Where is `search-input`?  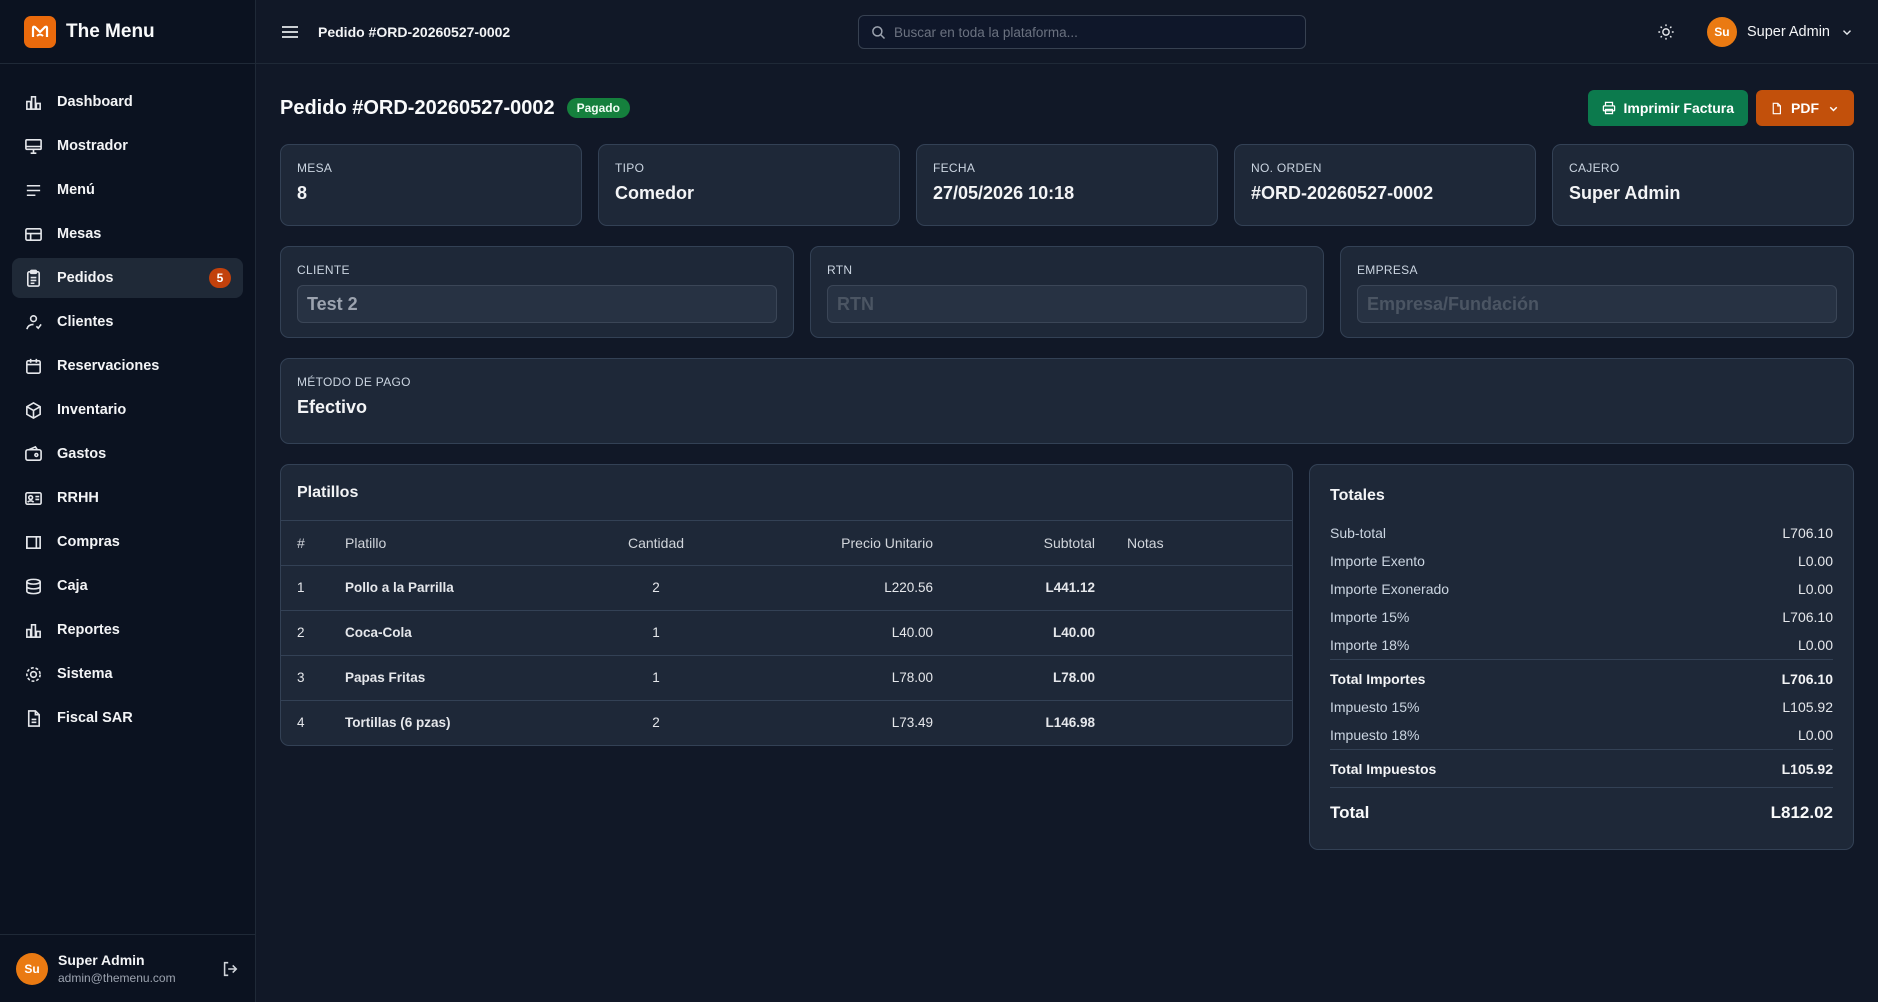 search-input is located at coordinates (1093, 32).